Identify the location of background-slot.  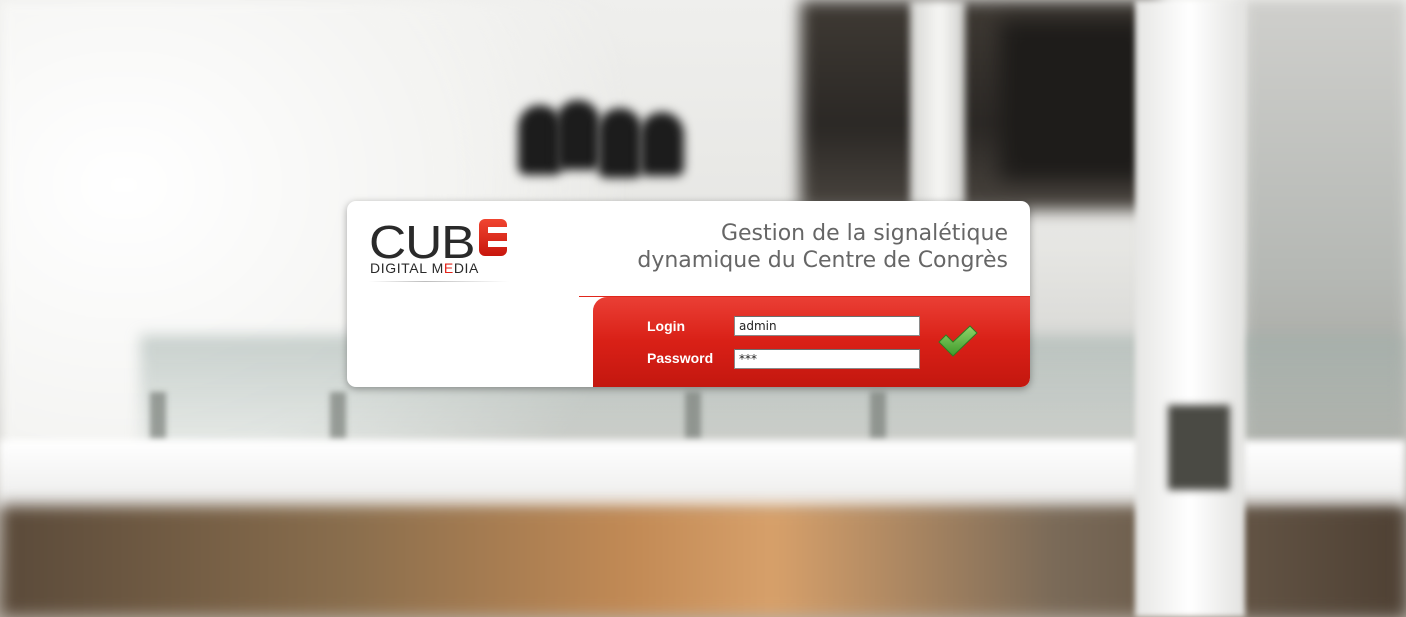
(1199, 447).